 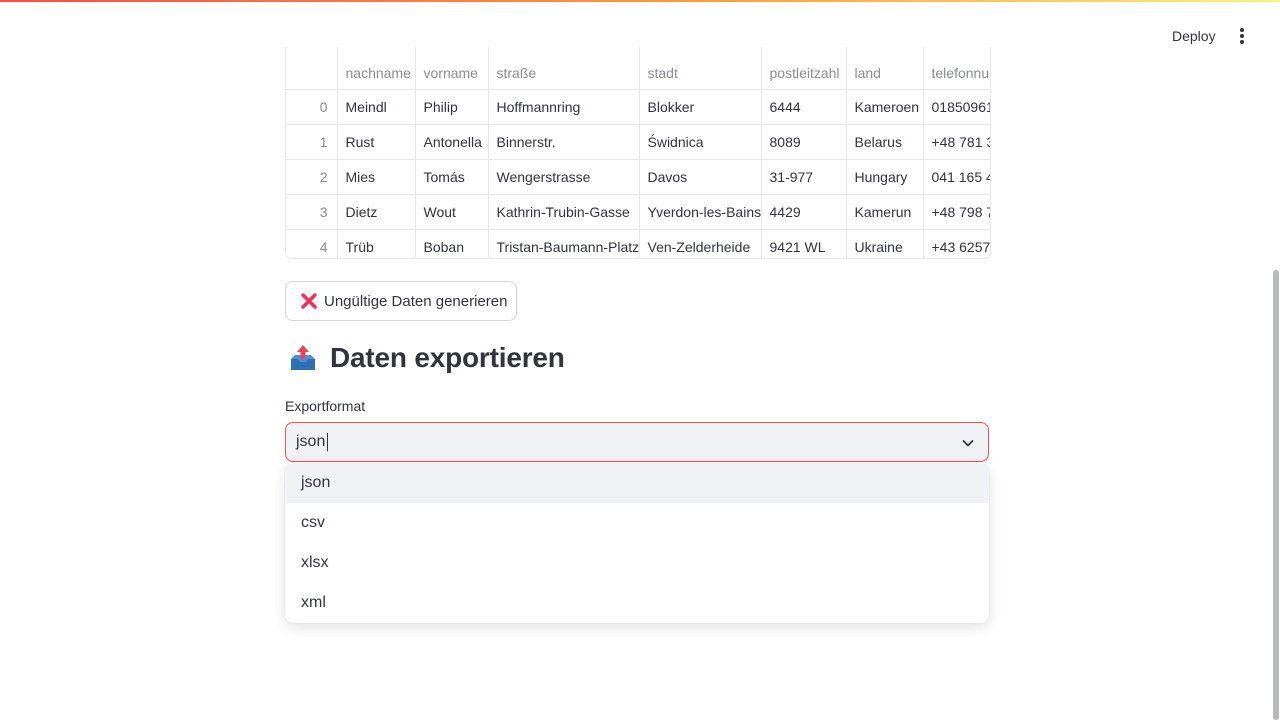 I want to click on page-scrollbar-thumb, so click(x=1276, y=495).